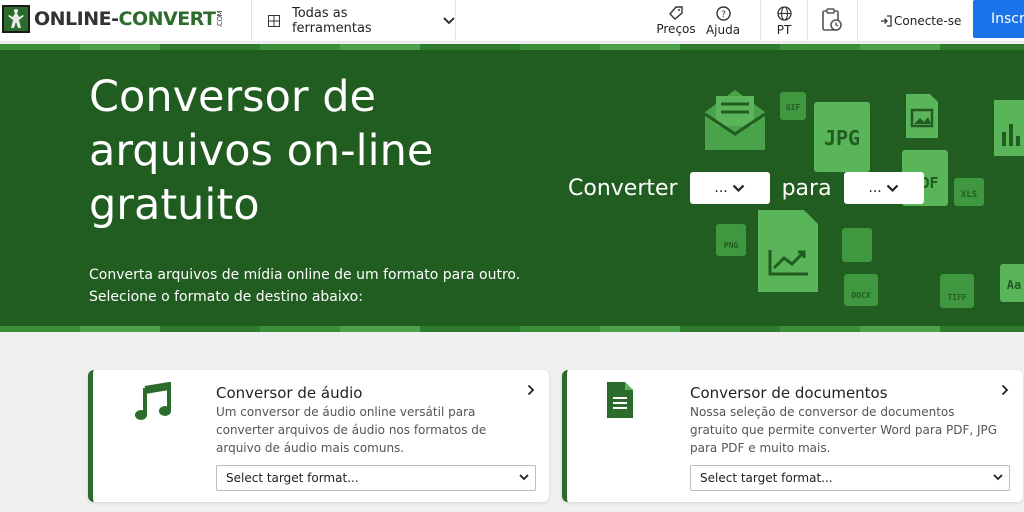 The image size is (1024, 512). Describe the element at coordinates (886, 21) in the screenshot. I see `login-arrow-icon` at that location.